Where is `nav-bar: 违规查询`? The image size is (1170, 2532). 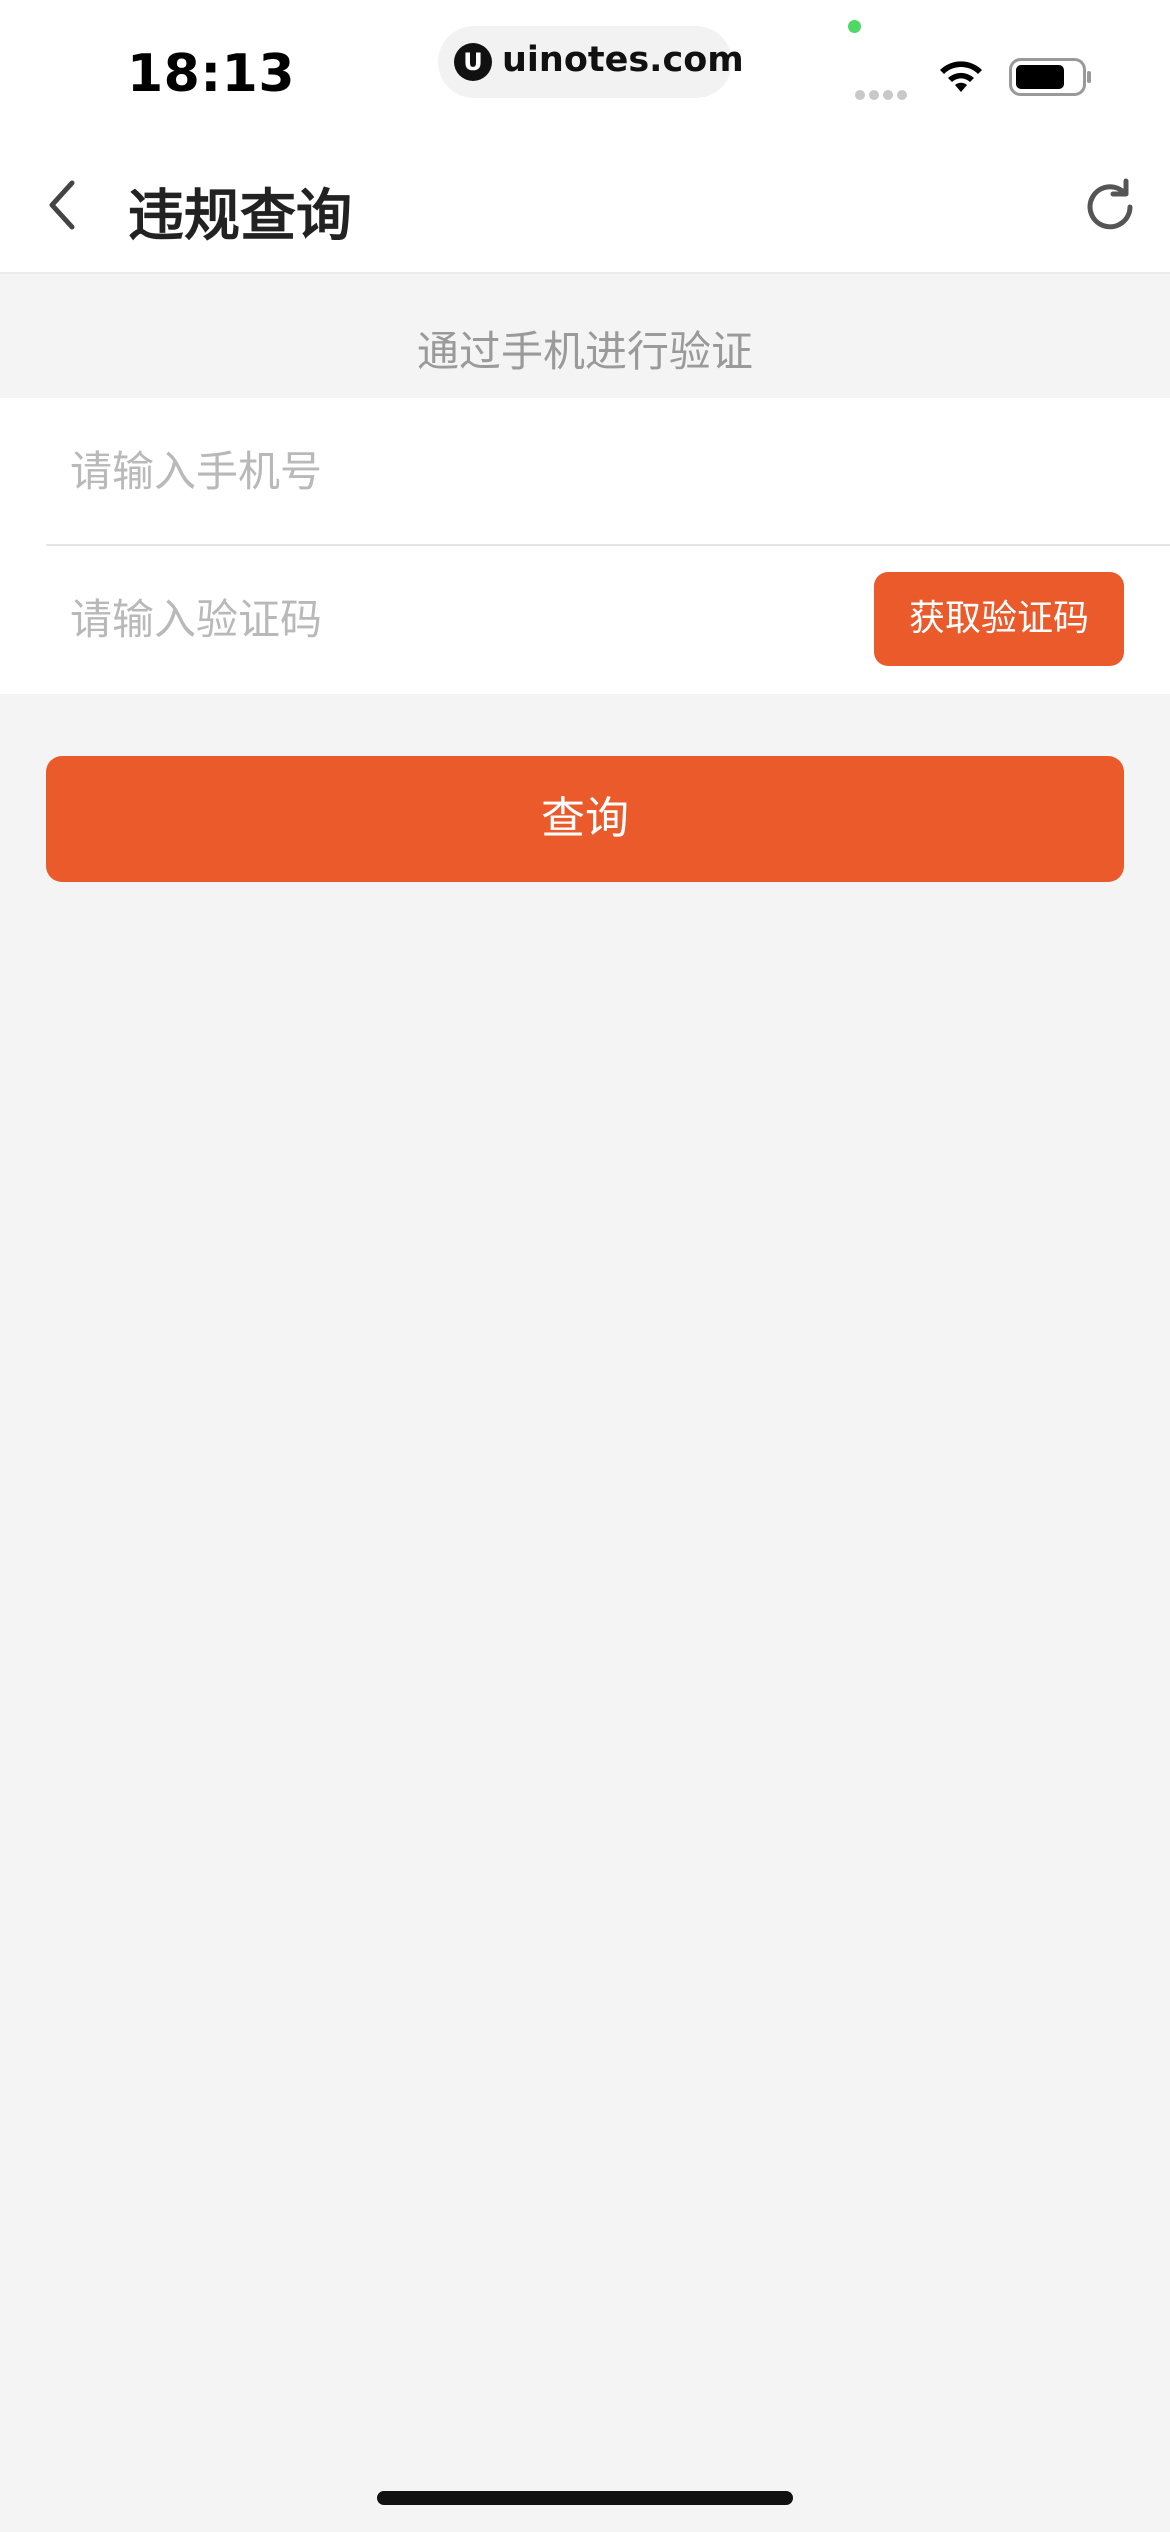 nav-bar: 违规查询 is located at coordinates (585, 204).